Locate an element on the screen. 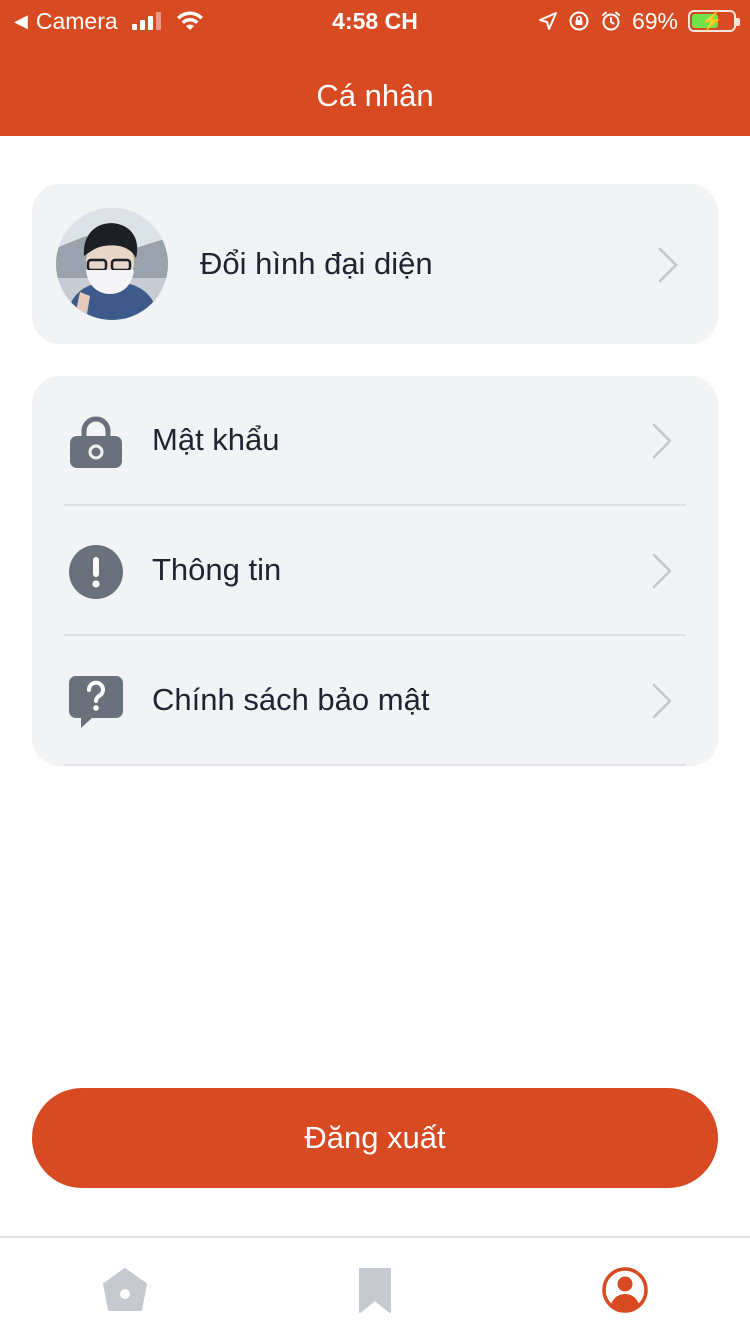  info-exclamation-icon is located at coordinates (96, 572).